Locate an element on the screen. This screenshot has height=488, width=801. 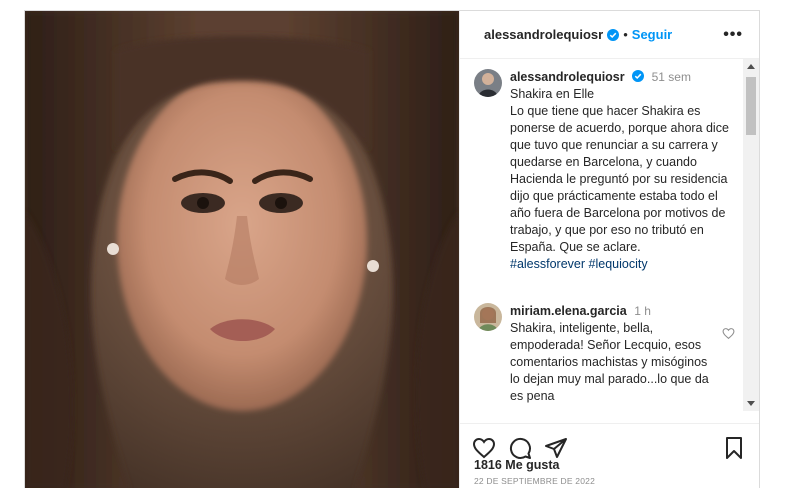
comment-like-heart-icon is located at coordinates (728, 333).